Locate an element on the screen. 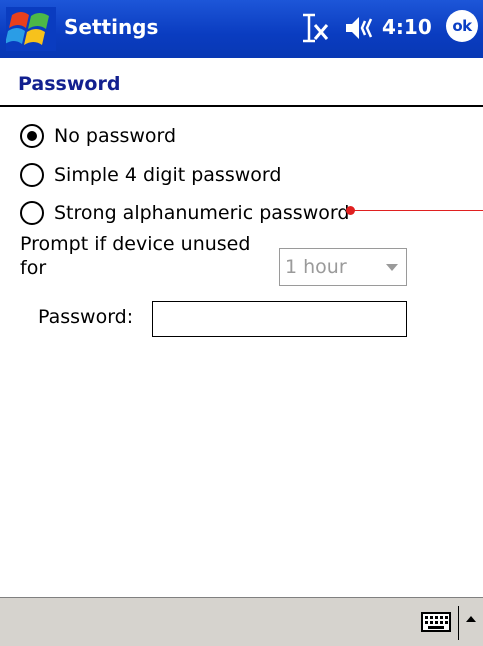 The image size is (483, 646). option-strong-password: Strong alphanumeric password is located at coordinates (190, 214).